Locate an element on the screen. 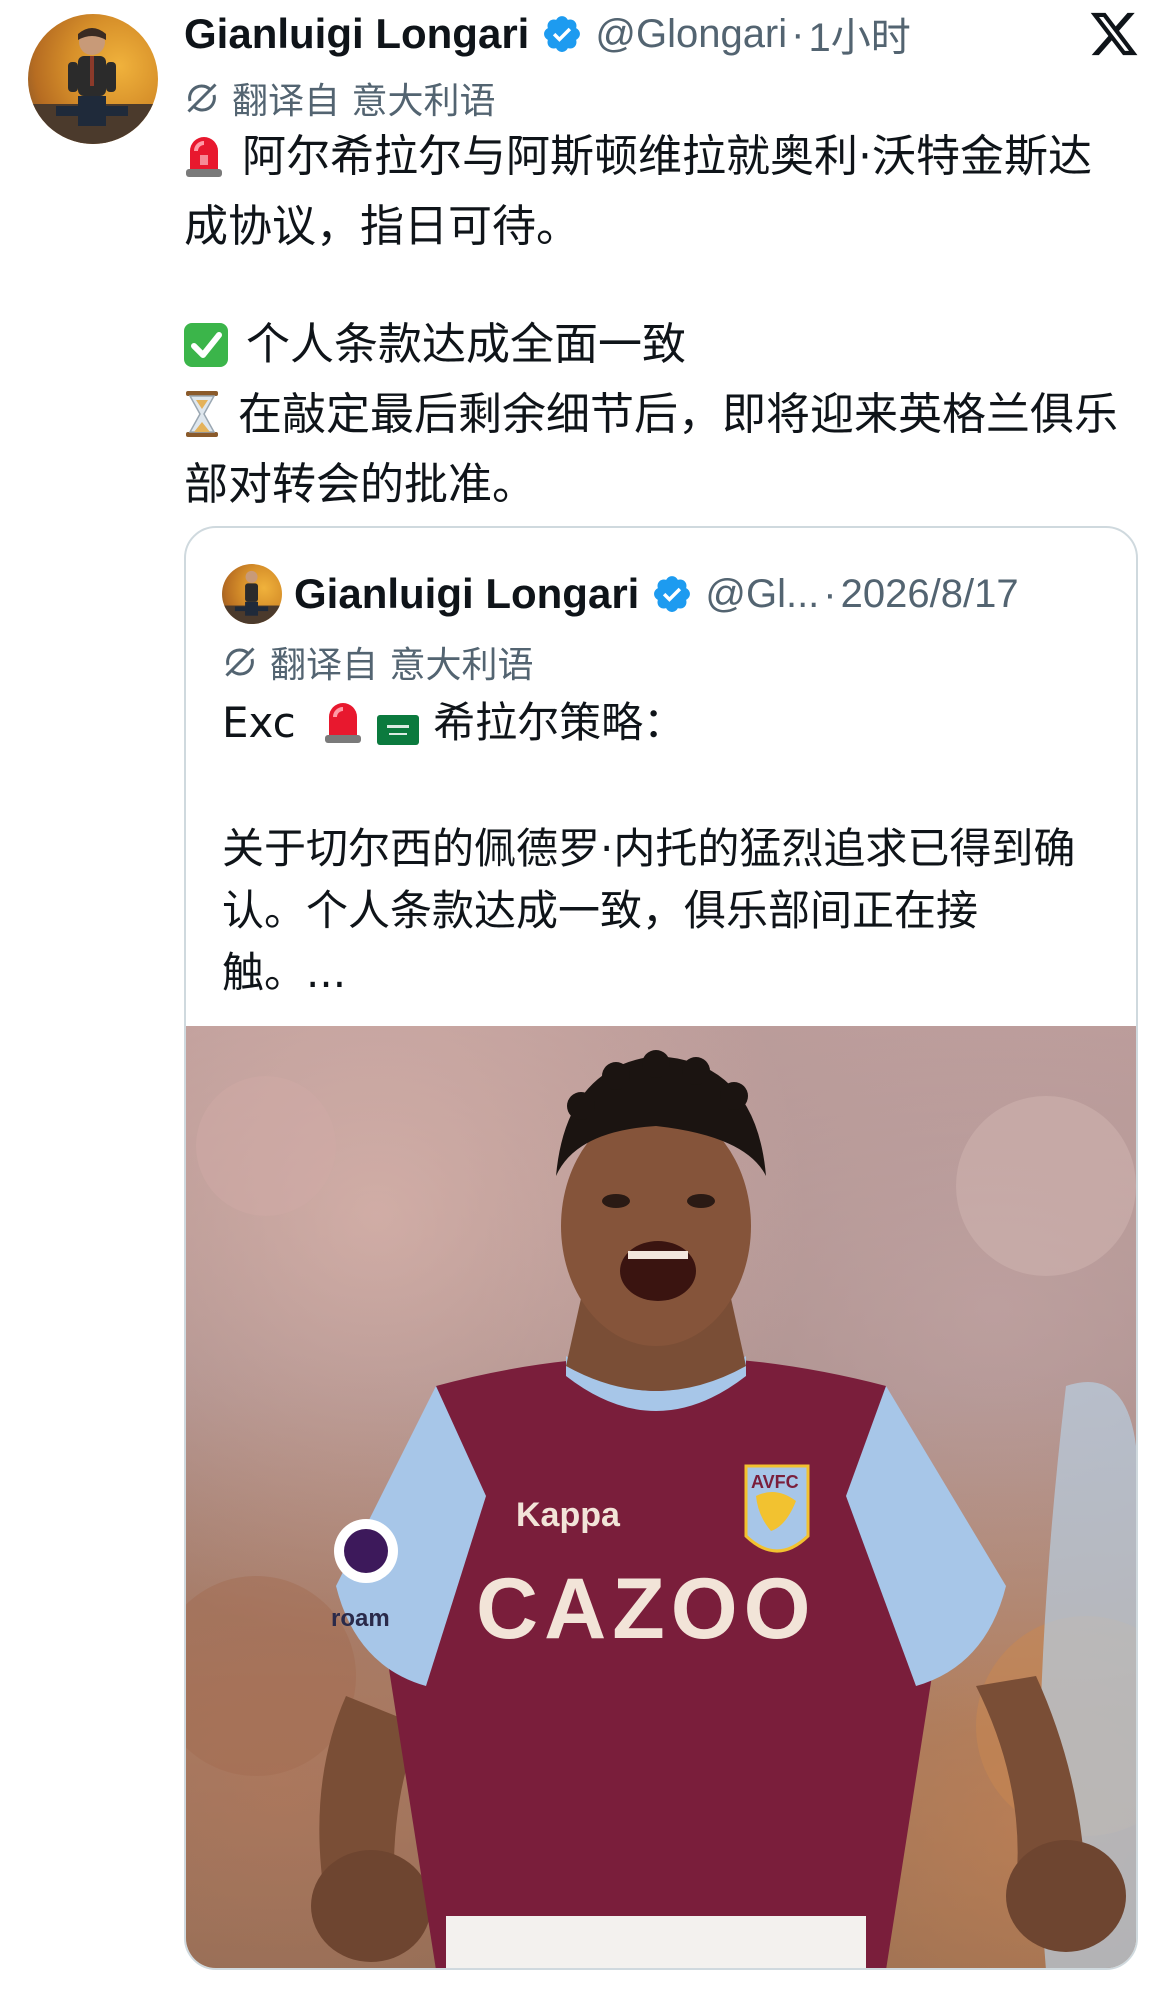 This screenshot has height=2004, width=1170. quoted-translation-label: 翻译自 意大利语 is located at coordinates (402, 665).